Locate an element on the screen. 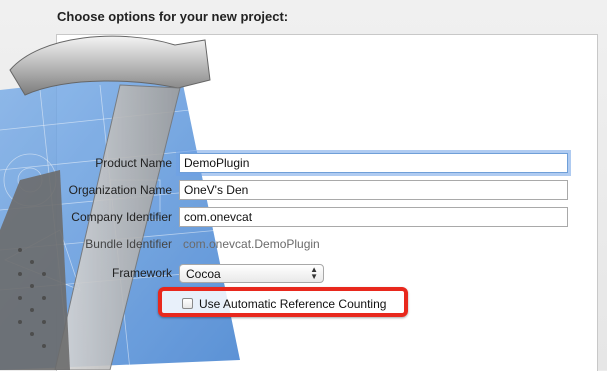 This screenshot has height=371, width=607. arc-checkbox is located at coordinates (187, 303).